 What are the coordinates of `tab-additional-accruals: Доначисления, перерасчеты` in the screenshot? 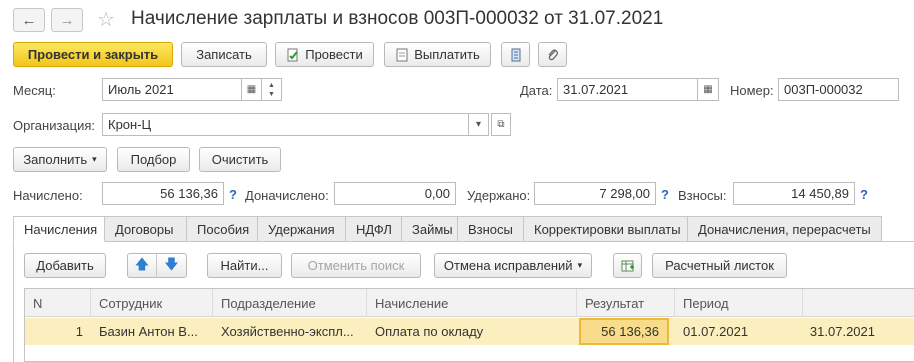 It's located at (785, 229).